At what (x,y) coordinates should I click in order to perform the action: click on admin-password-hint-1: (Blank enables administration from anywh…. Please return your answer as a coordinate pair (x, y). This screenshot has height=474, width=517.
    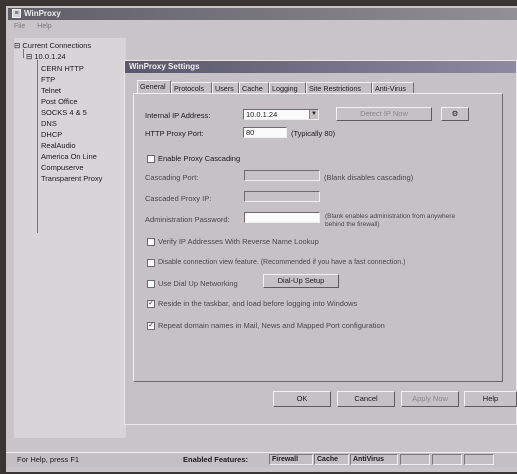
    Looking at the image, I should click on (390, 216).